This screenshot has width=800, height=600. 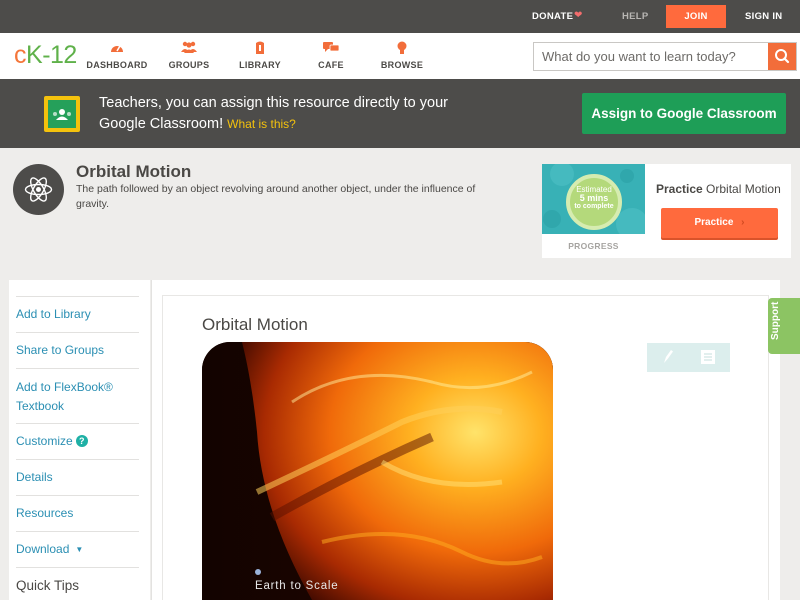 What do you see at coordinates (38, 189) in the screenshot?
I see `atom-icon` at bounding box center [38, 189].